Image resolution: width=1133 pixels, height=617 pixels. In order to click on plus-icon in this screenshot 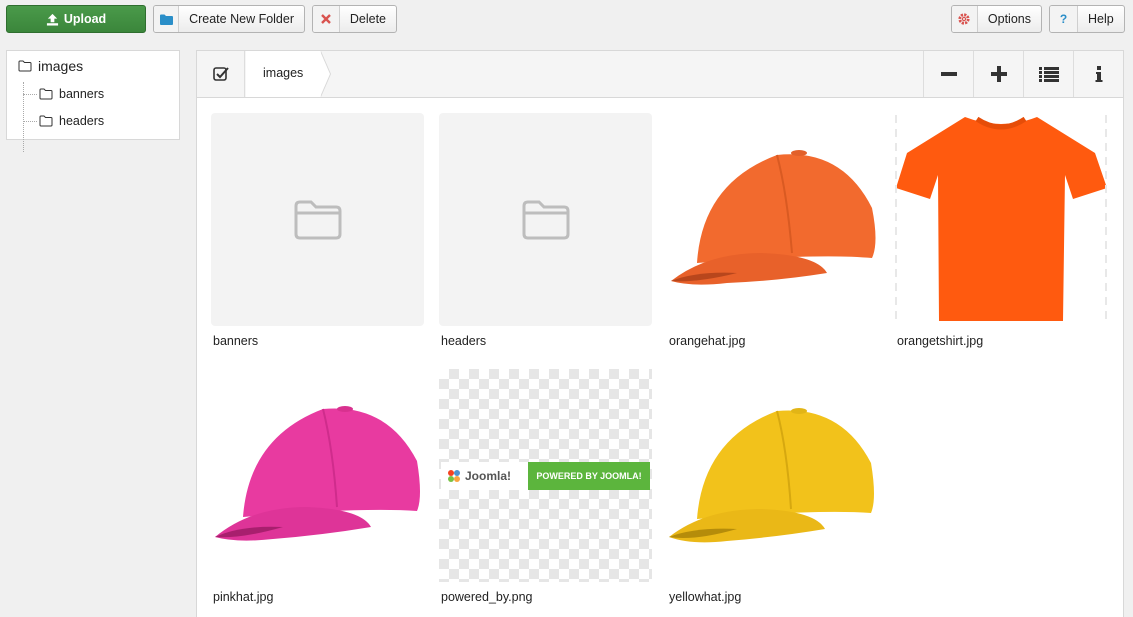, I will do `click(998, 74)`.